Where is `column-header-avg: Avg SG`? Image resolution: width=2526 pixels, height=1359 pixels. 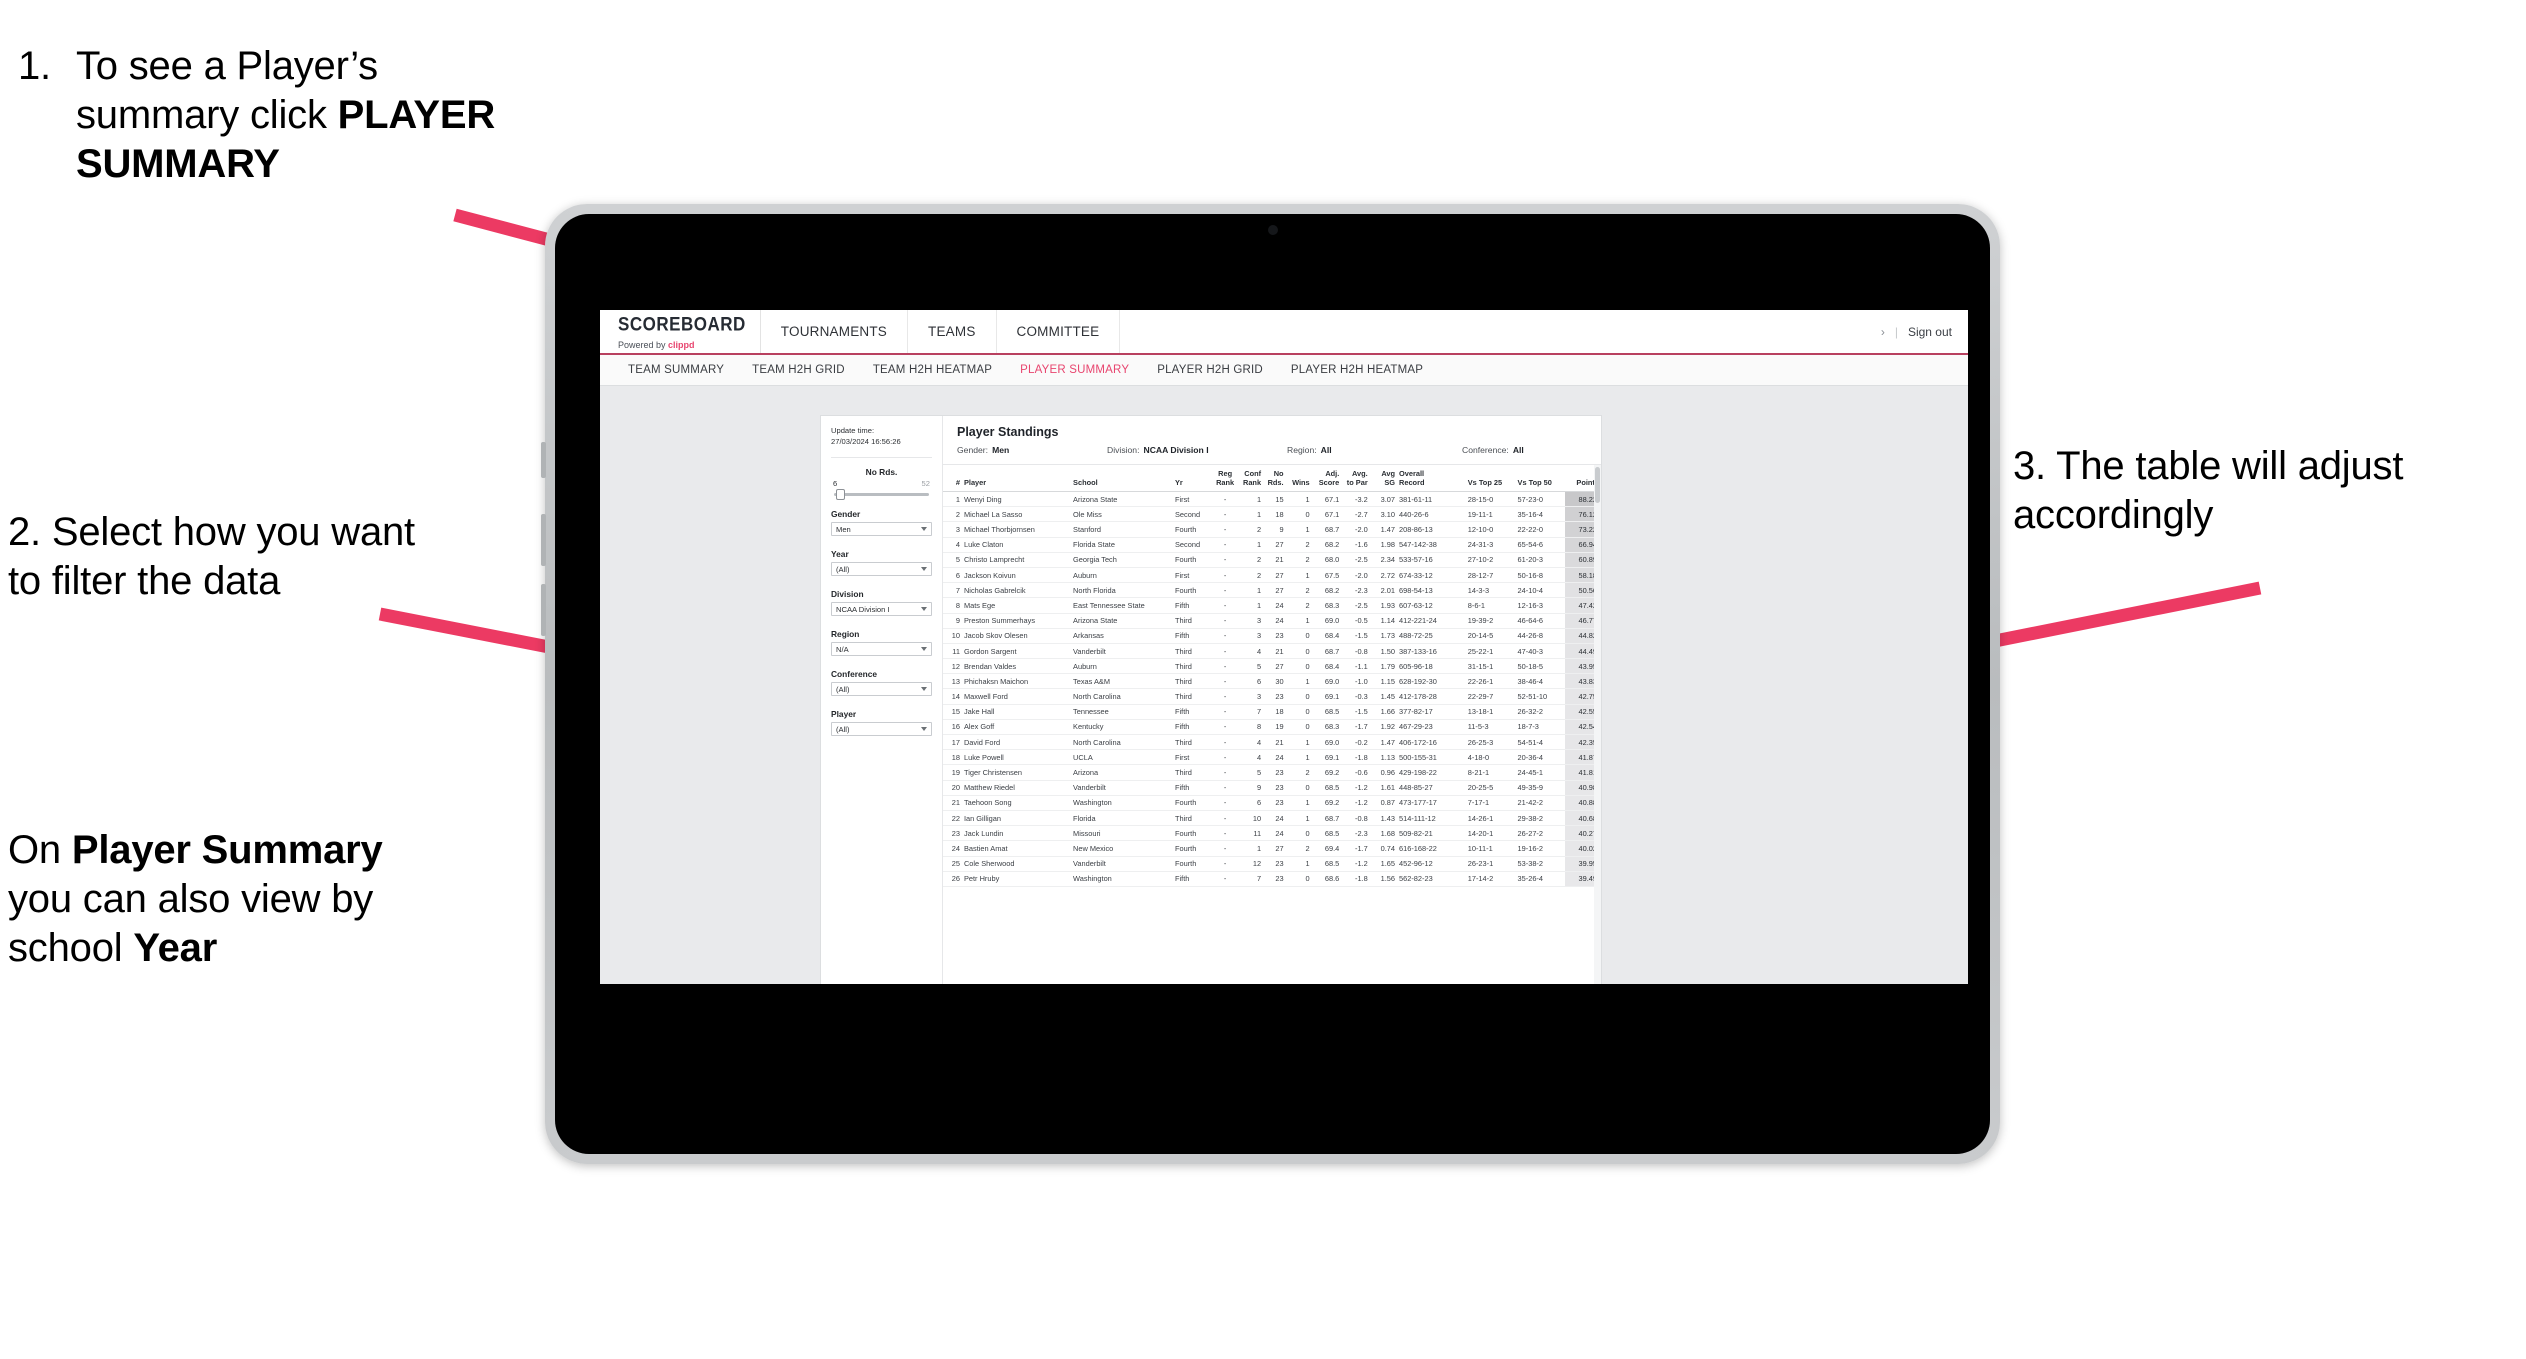
column-header-avg: Avg SG is located at coordinates (1383, 479).